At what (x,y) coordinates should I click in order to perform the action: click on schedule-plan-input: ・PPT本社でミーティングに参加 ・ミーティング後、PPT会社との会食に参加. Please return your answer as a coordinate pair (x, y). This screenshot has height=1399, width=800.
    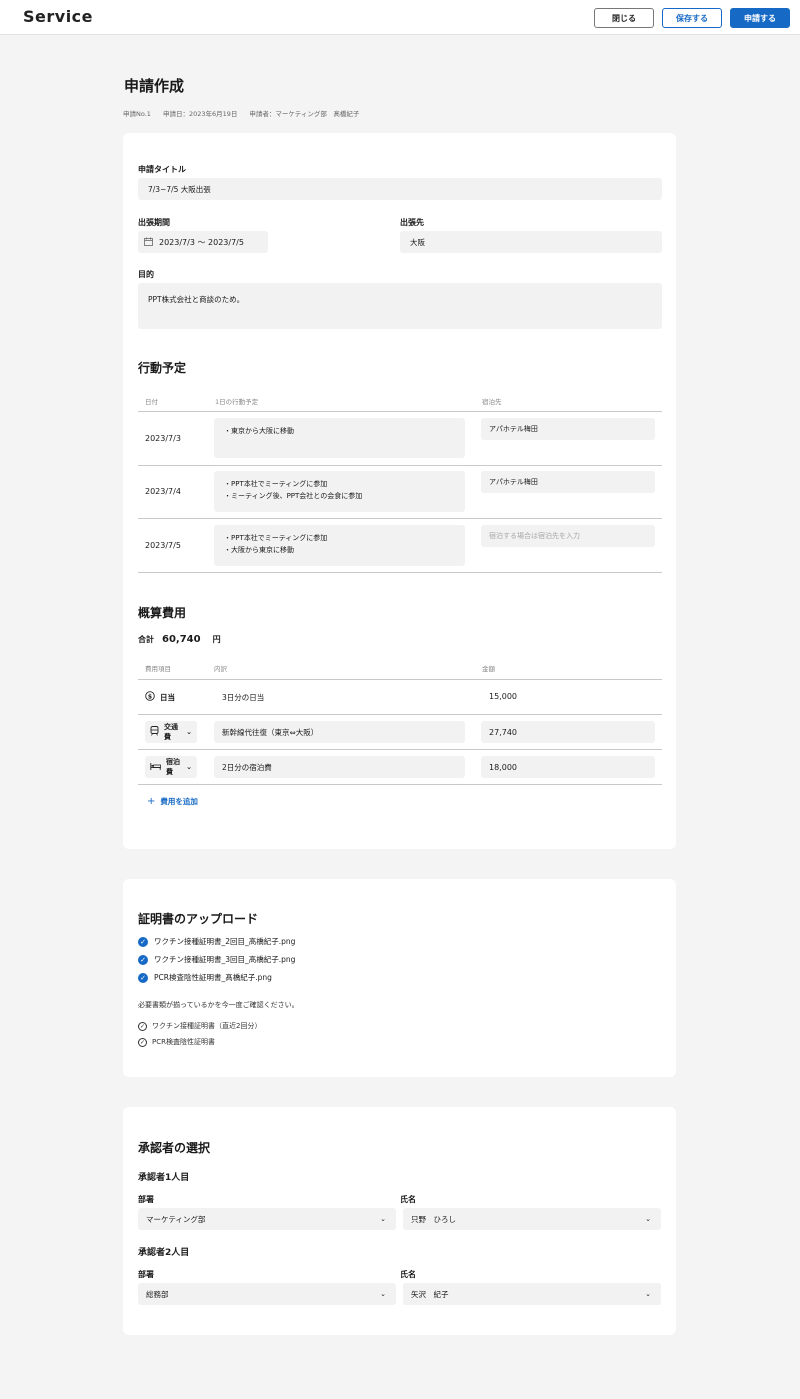
    Looking at the image, I should click on (339, 491).